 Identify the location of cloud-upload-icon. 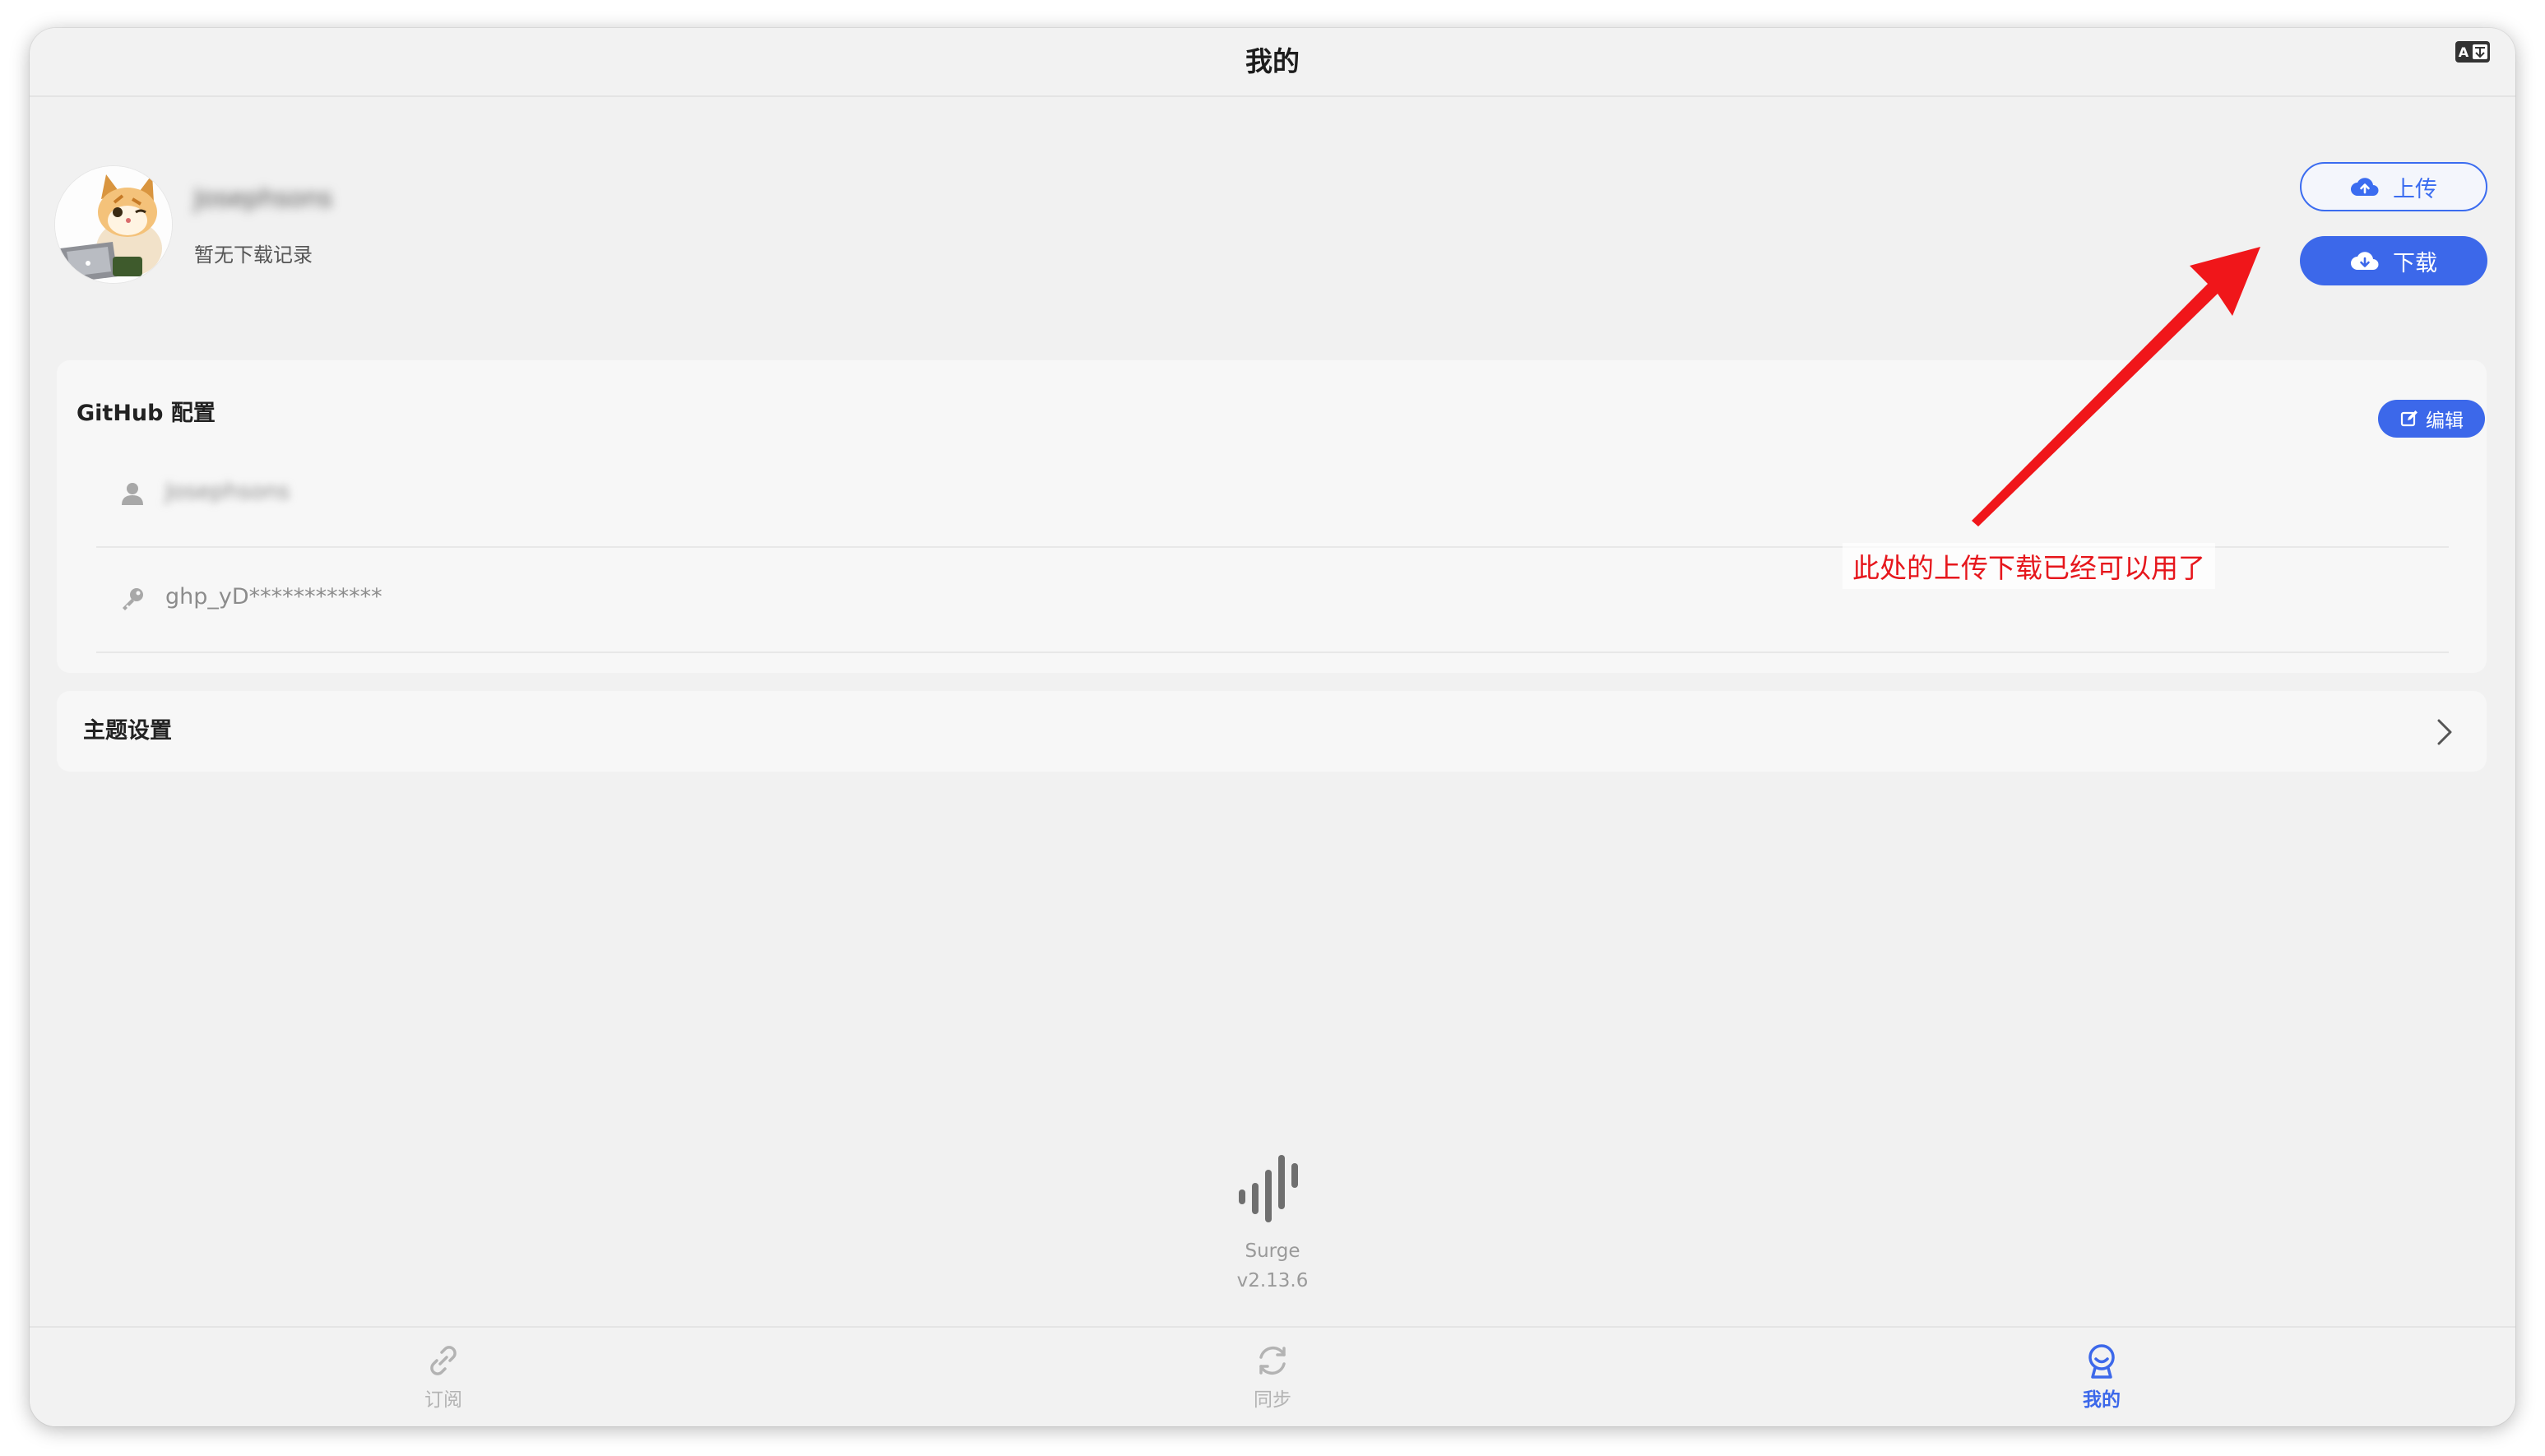
(2365, 187).